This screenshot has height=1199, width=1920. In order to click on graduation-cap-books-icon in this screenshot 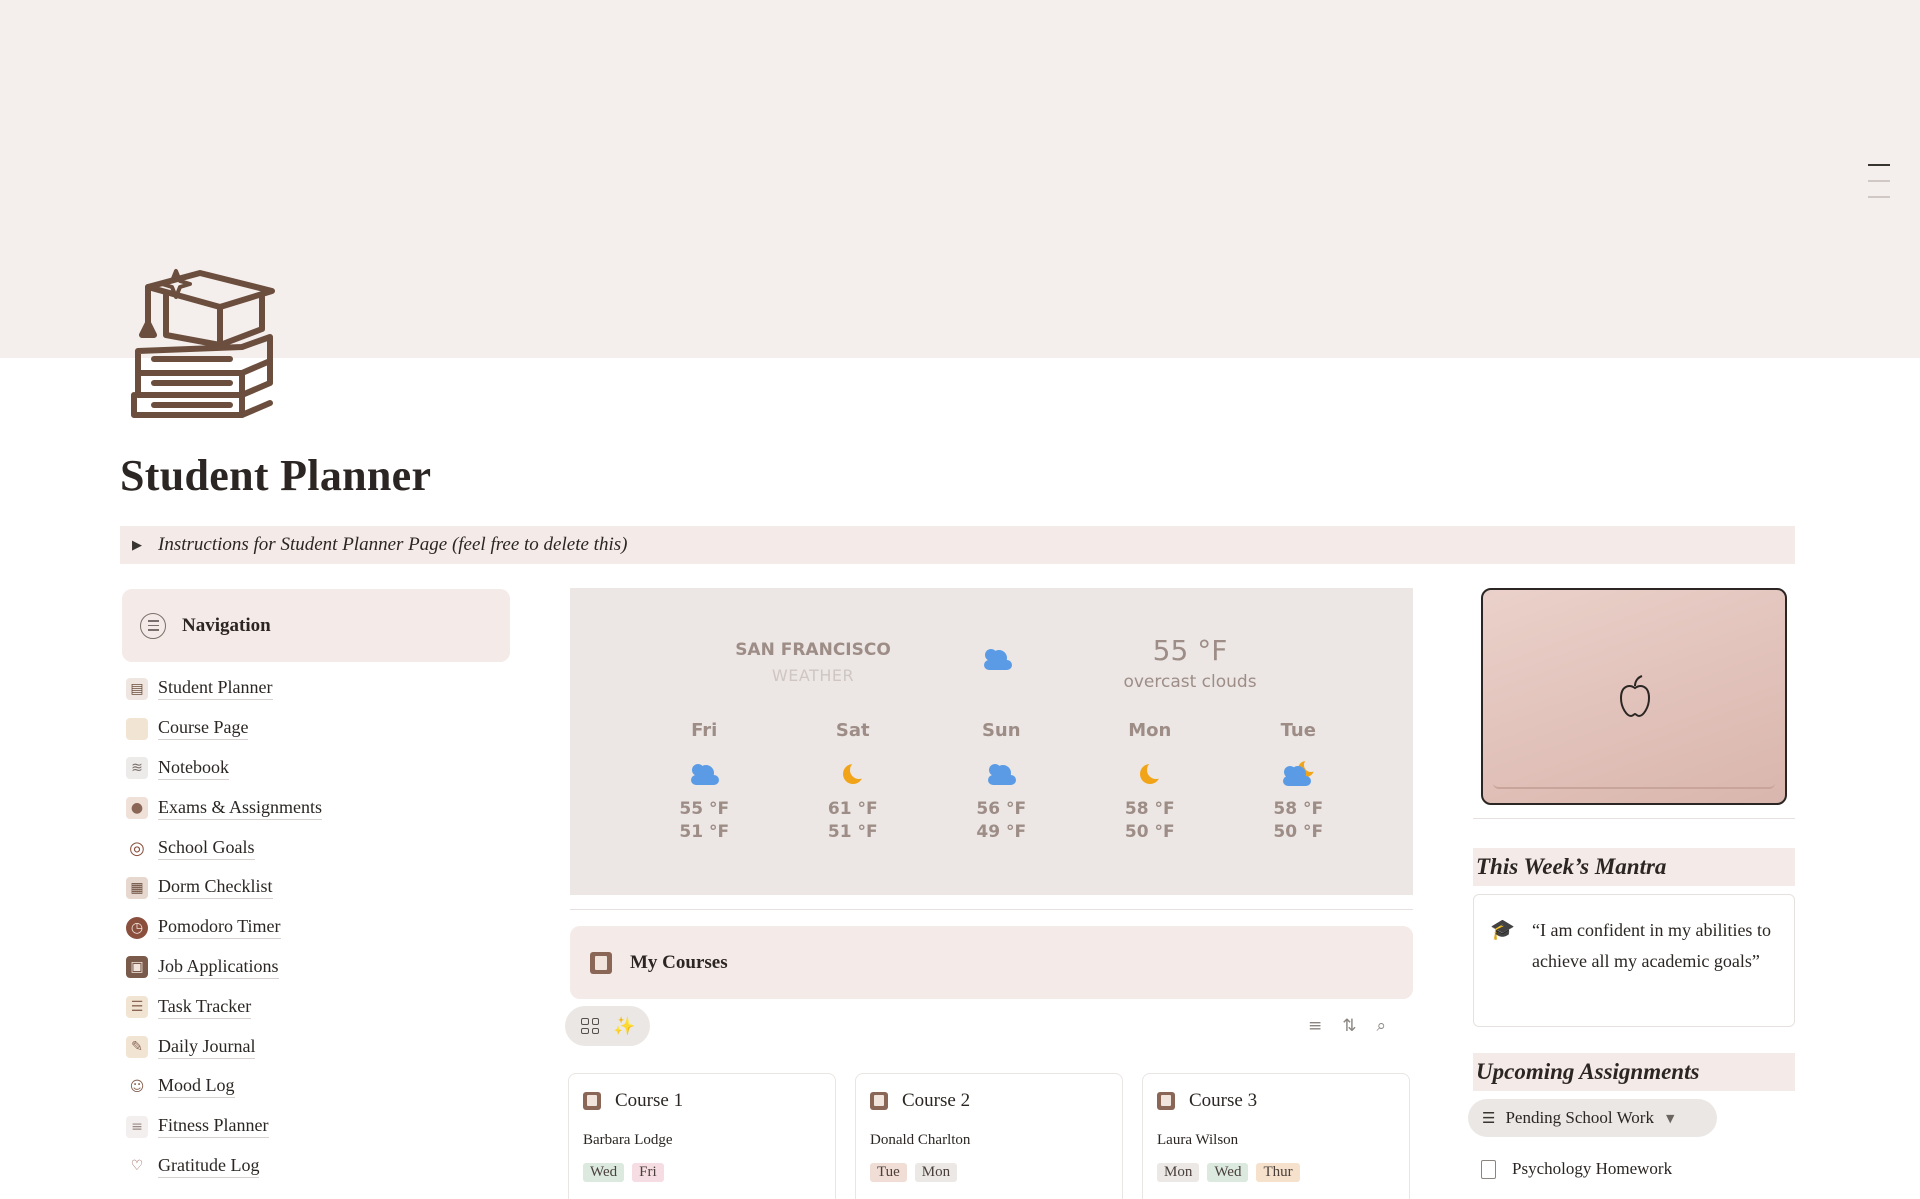, I will do `click(210, 345)`.